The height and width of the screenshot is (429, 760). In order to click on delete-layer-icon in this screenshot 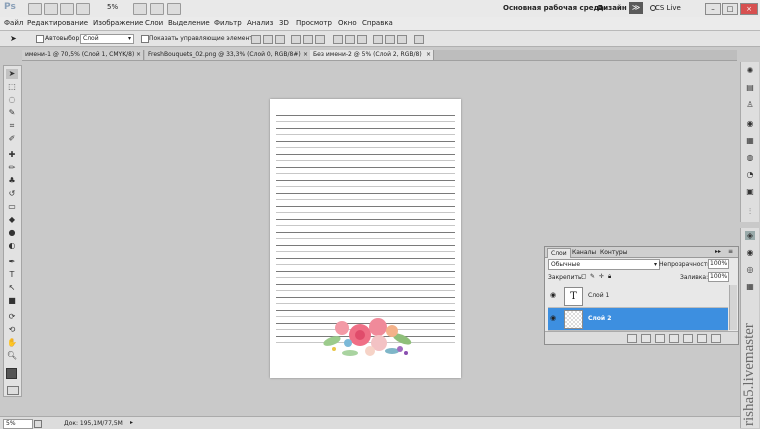, I will do `click(716, 338)`.